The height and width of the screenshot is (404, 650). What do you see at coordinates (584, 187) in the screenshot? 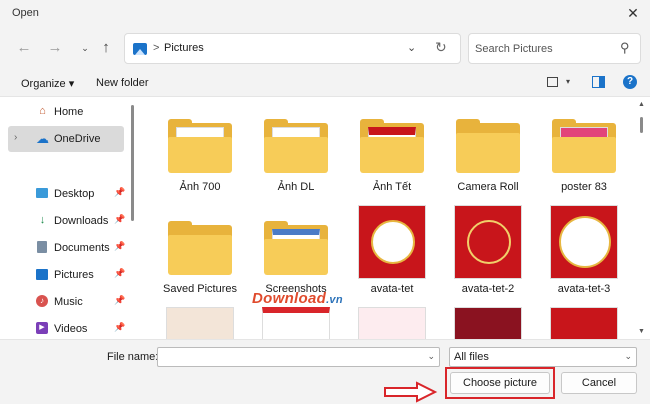
I see `file-name: poster 83` at bounding box center [584, 187].